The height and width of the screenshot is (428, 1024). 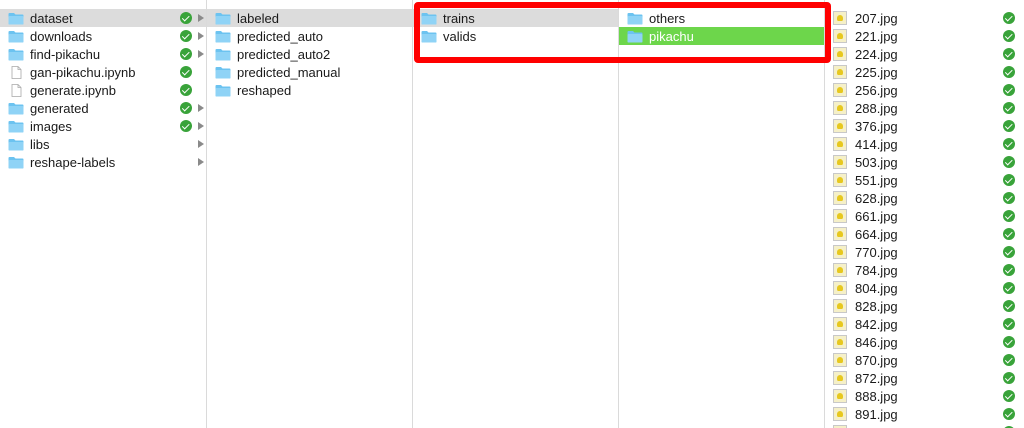 I want to click on folder-row: generated, so click(x=103, y=108).